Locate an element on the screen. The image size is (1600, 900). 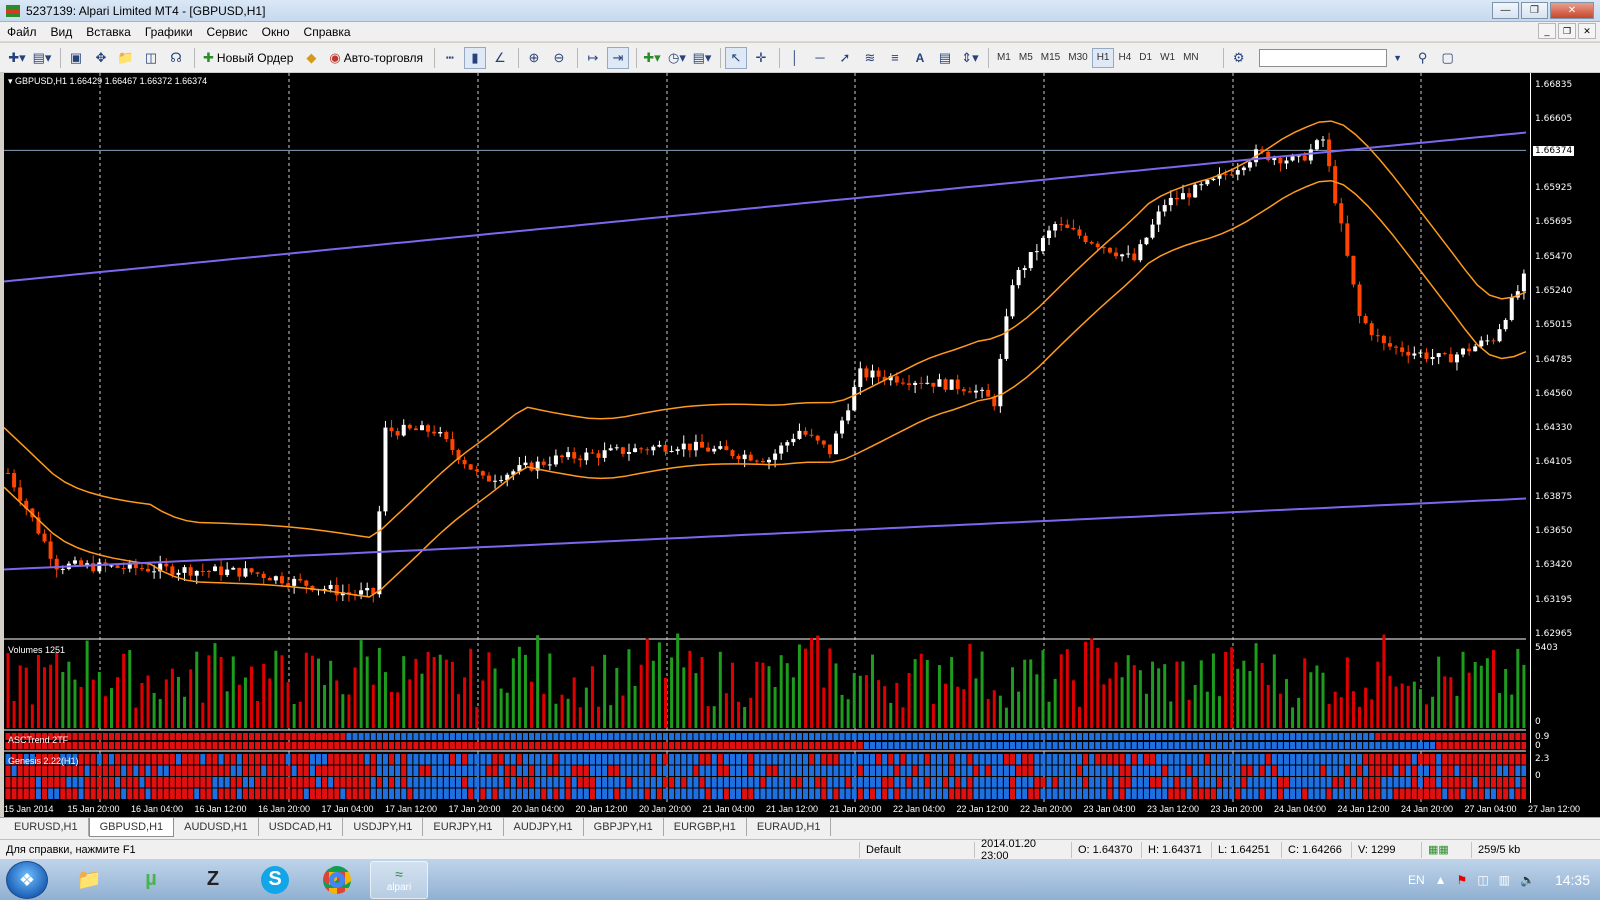
close-button: ✕ is located at coordinates (1572, 10).